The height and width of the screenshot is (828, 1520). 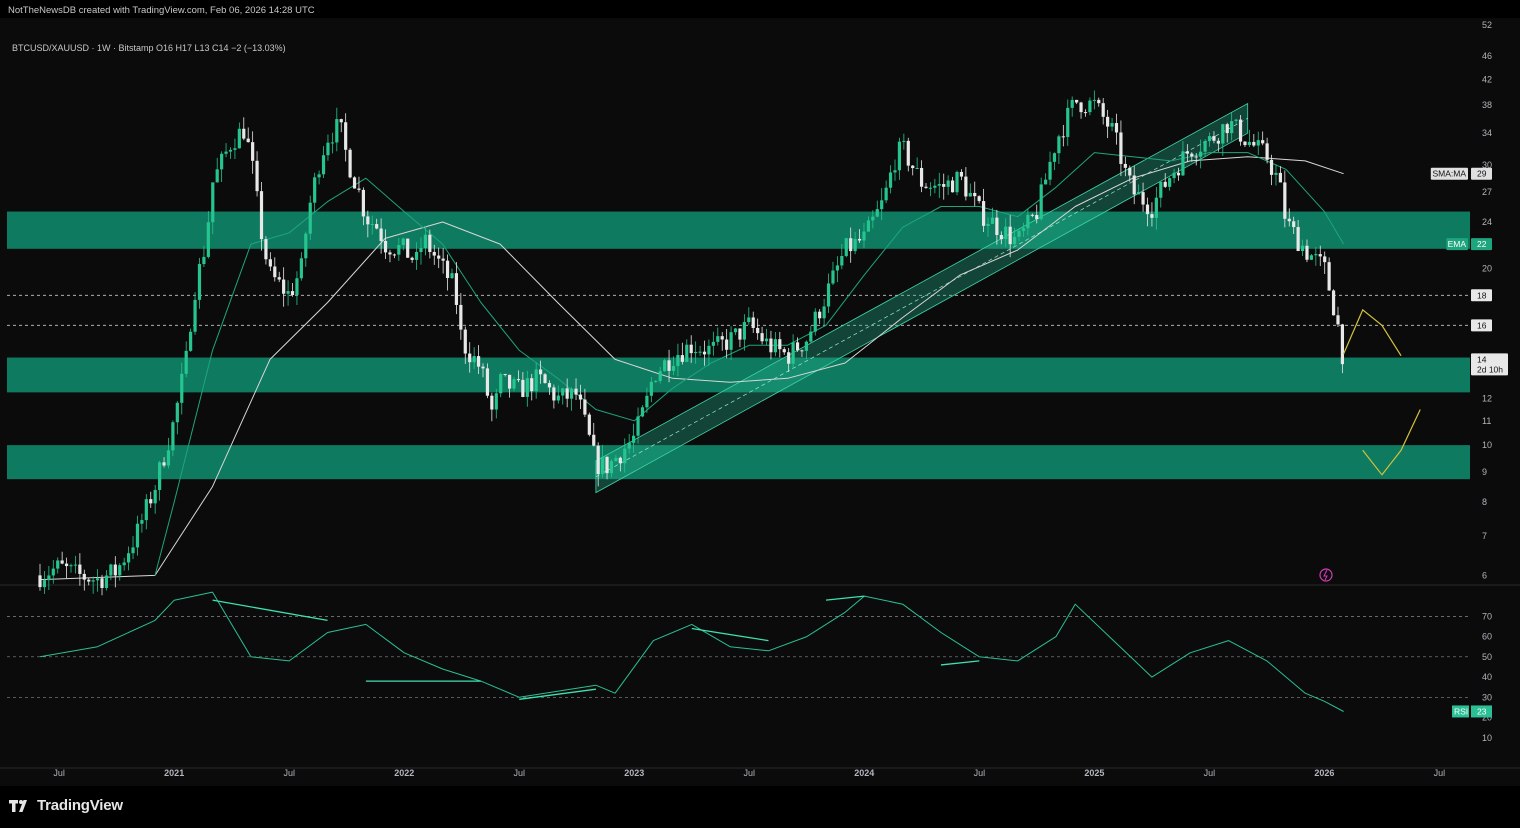 What do you see at coordinates (1482, 174) in the screenshot?
I see `price-tag-value: 29` at bounding box center [1482, 174].